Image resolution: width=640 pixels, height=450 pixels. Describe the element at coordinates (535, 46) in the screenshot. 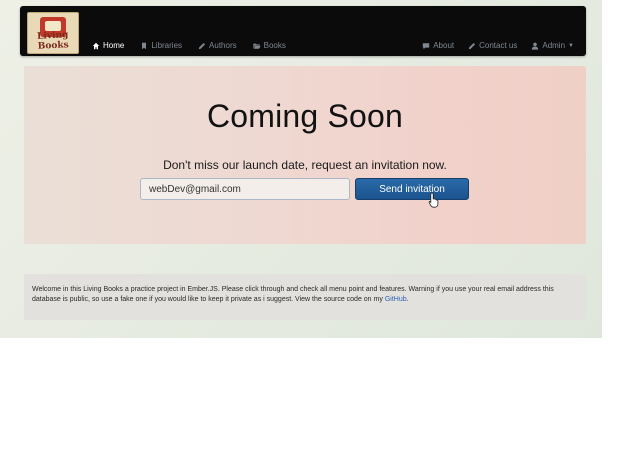

I see `user-icon` at that location.